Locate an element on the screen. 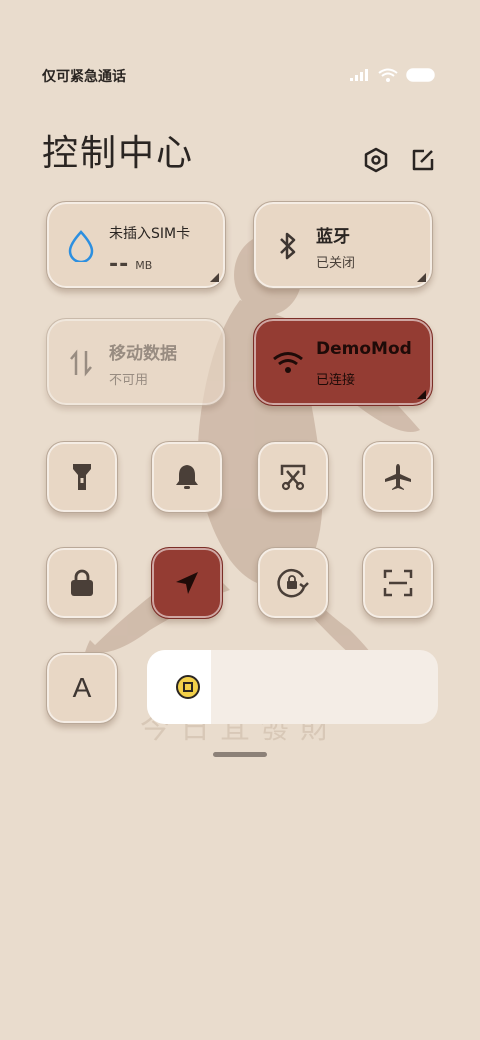  toggle-rotation-lock is located at coordinates (293, 583).